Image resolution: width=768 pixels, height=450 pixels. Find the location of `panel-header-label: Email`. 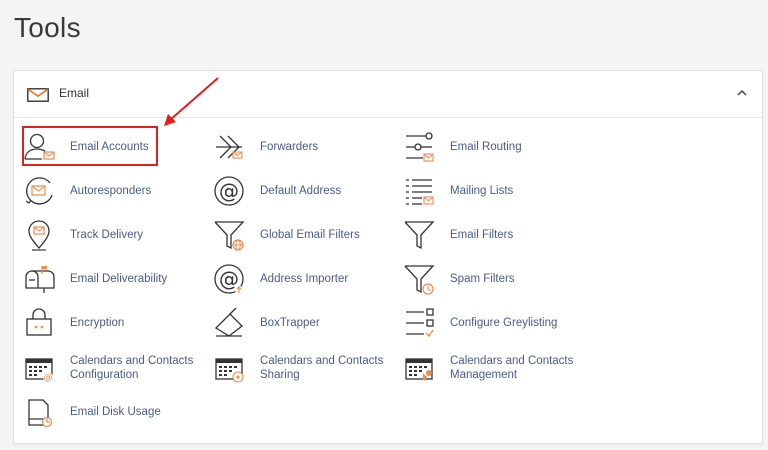

panel-header-label: Email is located at coordinates (74, 93).